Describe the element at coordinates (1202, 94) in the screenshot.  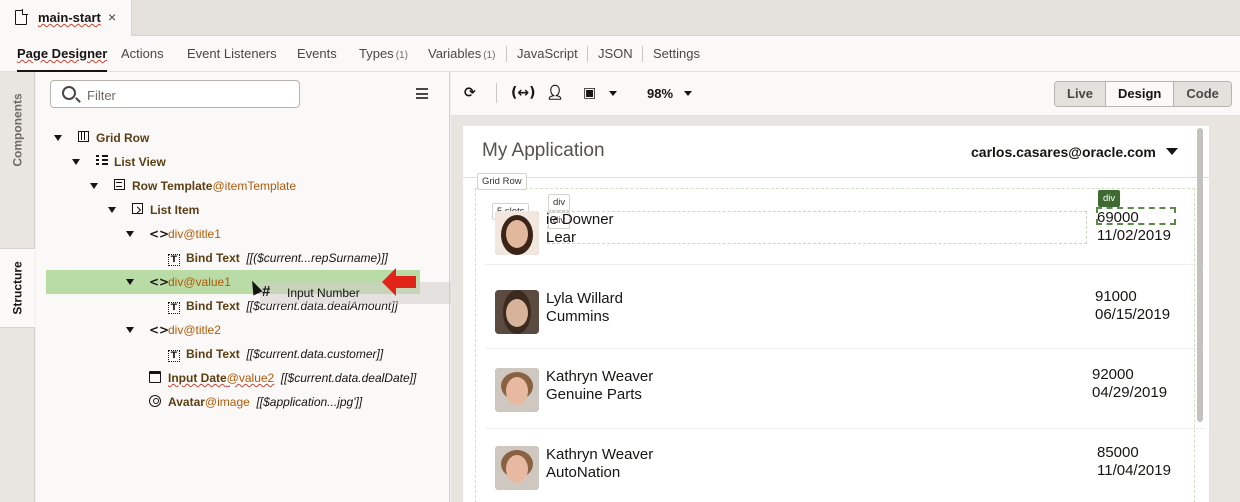
I see `mode-code-button: Code` at that location.